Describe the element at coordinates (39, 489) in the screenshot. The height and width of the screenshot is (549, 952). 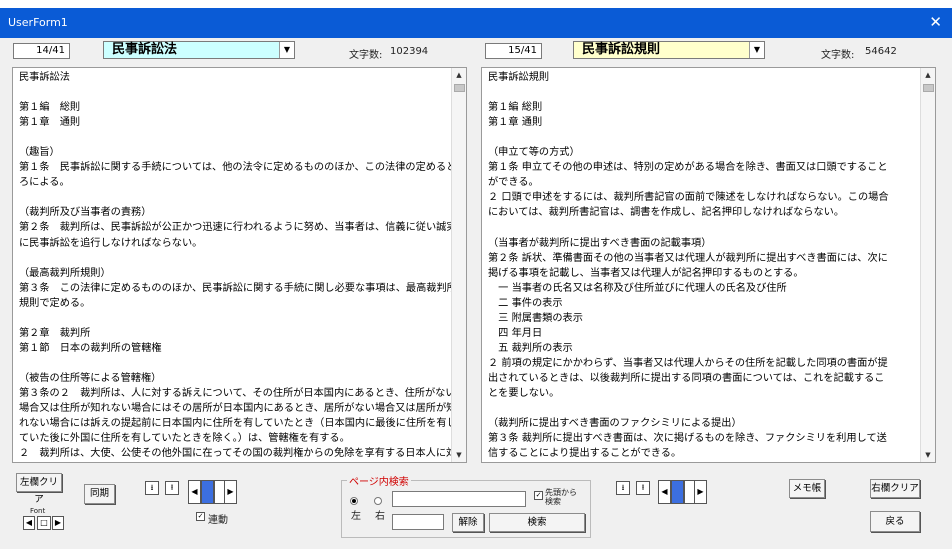
I see `left-clear-button: 左欄クリア` at that location.